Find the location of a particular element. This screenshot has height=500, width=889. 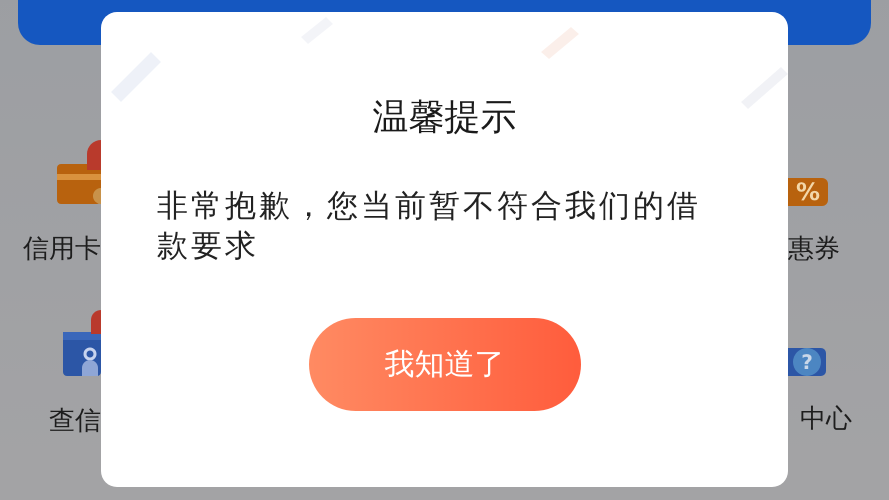

dialog-message: 非常抱歉，您当前暂不符合我们的借款要求 is located at coordinates (429, 226).